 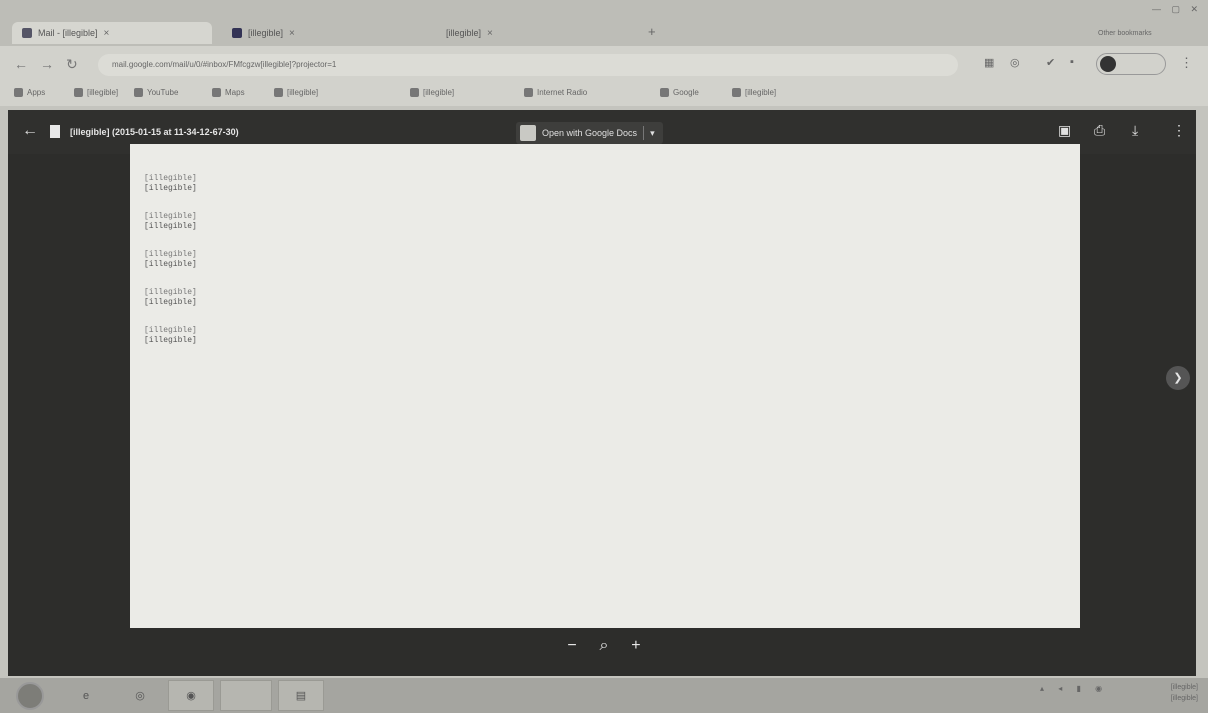 What do you see at coordinates (301, 695) in the screenshot?
I see `explorer-icon: ▤` at bounding box center [301, 695].